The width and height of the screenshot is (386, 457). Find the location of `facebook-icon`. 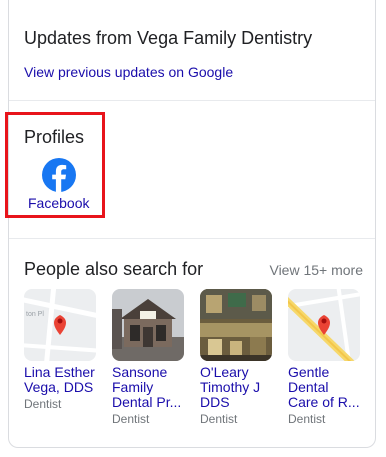

facebook-icon is located at coordinates (59, 175).